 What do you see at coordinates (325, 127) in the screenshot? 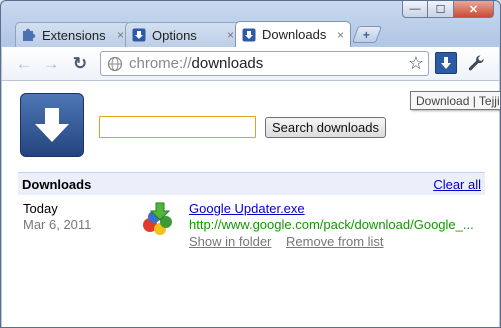
I see `search-downloads-button: Search downloads` at bounding box center [325, 127].